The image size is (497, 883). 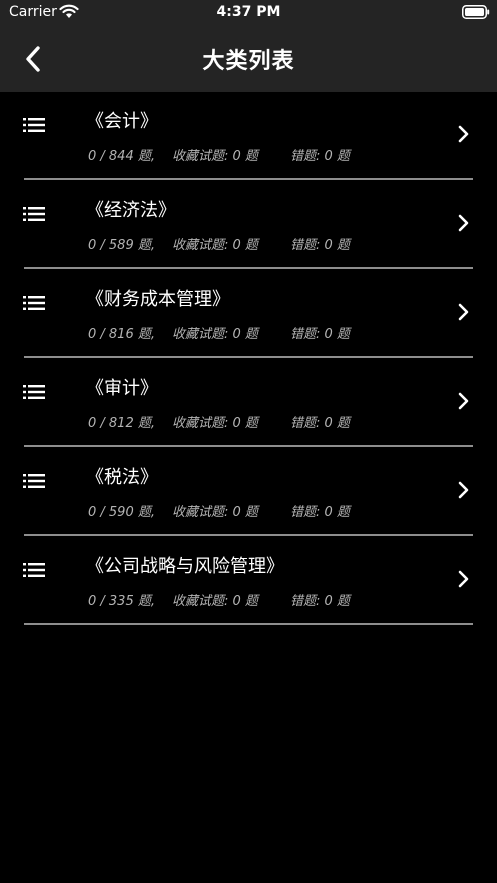 I want to click on progress-count: 0 / 844 题,, so click(x=121, y=156).